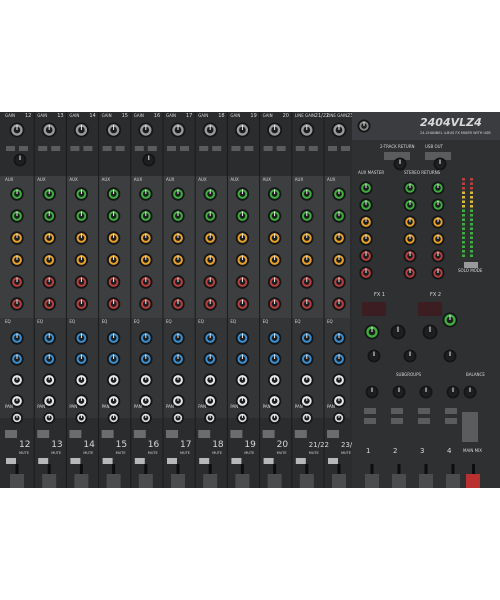 The height and width of the screenshot is (600, 500). What do you see at coordinates (473, 481) in the screenshot?
I see `main-fader-cap` at bounding box center [473, 481].